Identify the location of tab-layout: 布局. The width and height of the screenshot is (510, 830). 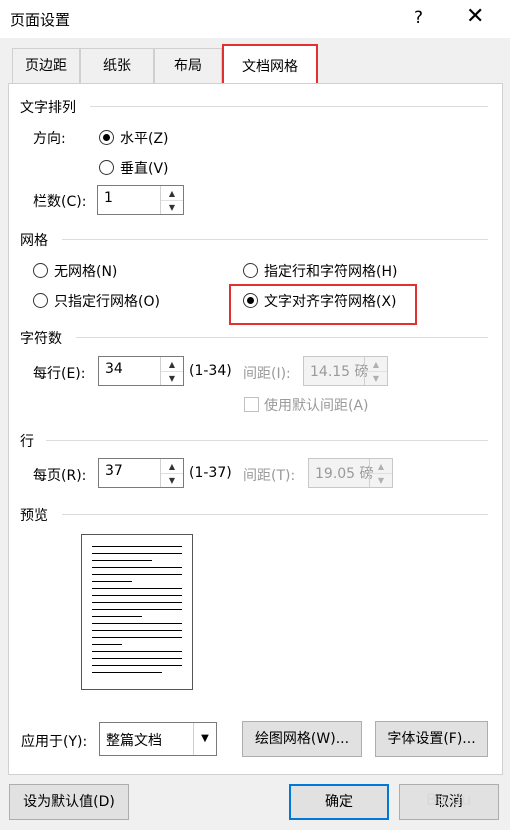
(188, 65).